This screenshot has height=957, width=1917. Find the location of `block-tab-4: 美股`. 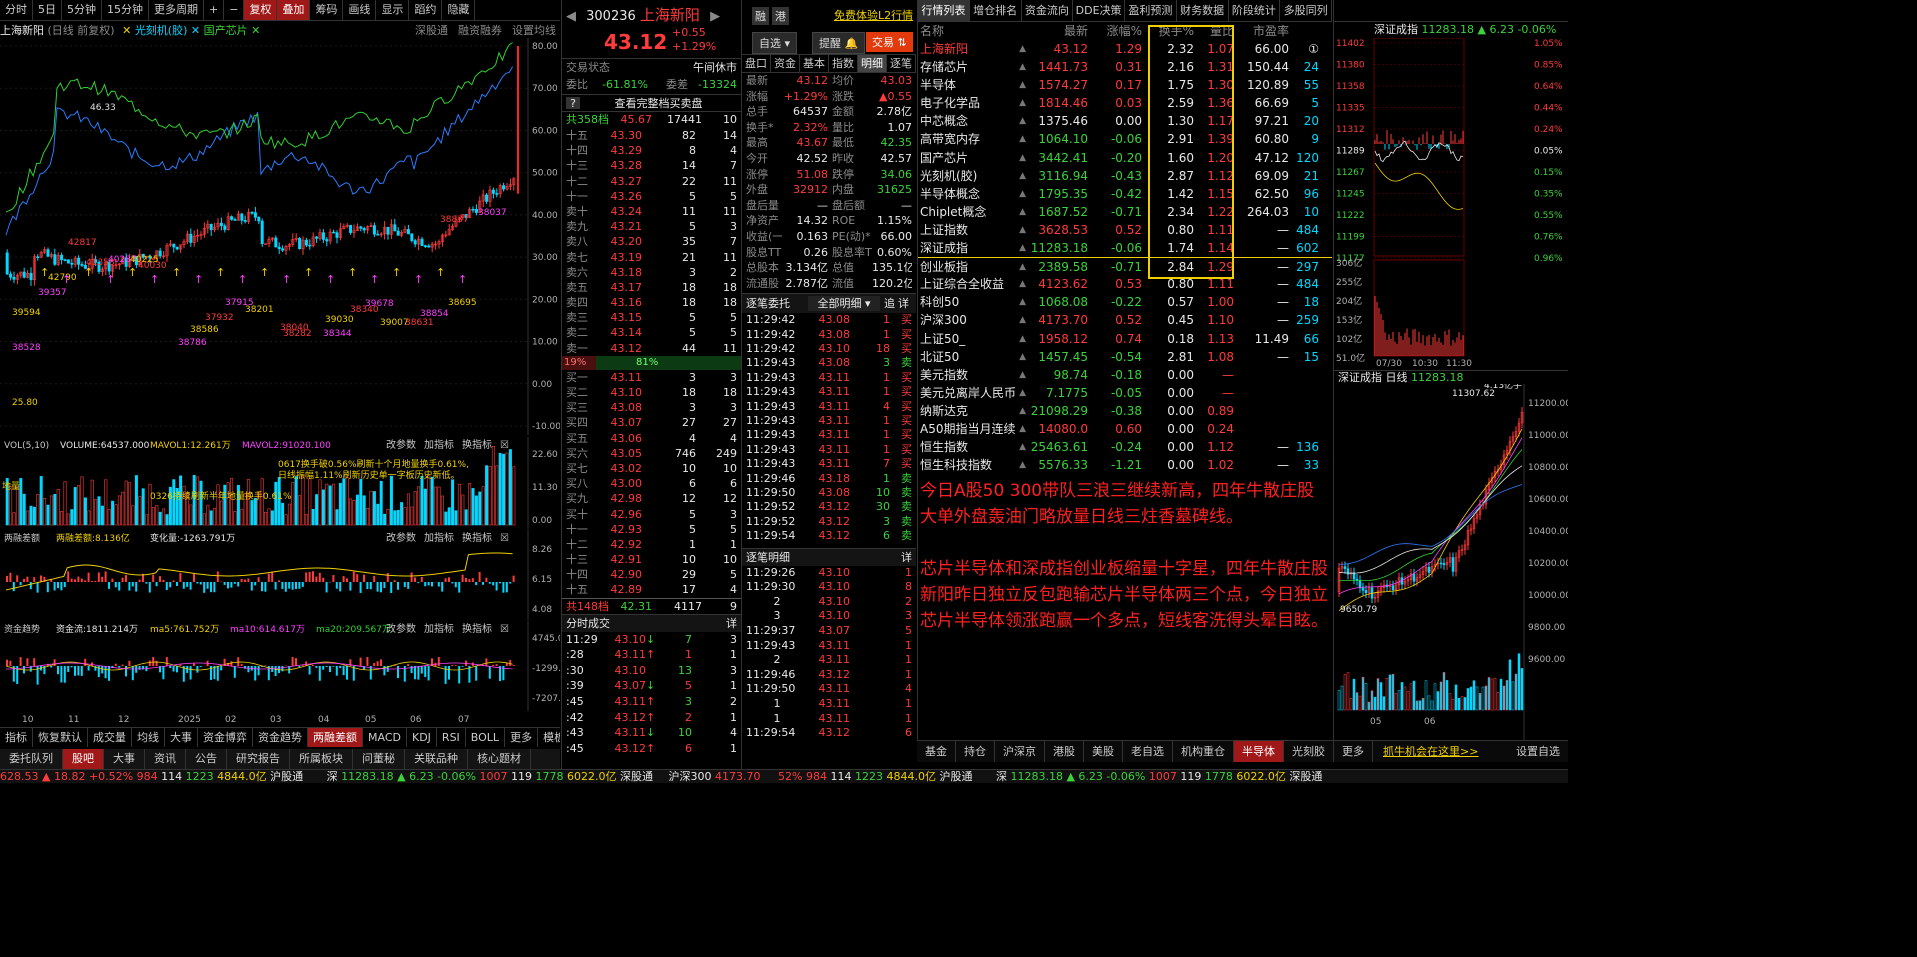

block-tab-4: 美股 is located at coordinates (1103, 751).